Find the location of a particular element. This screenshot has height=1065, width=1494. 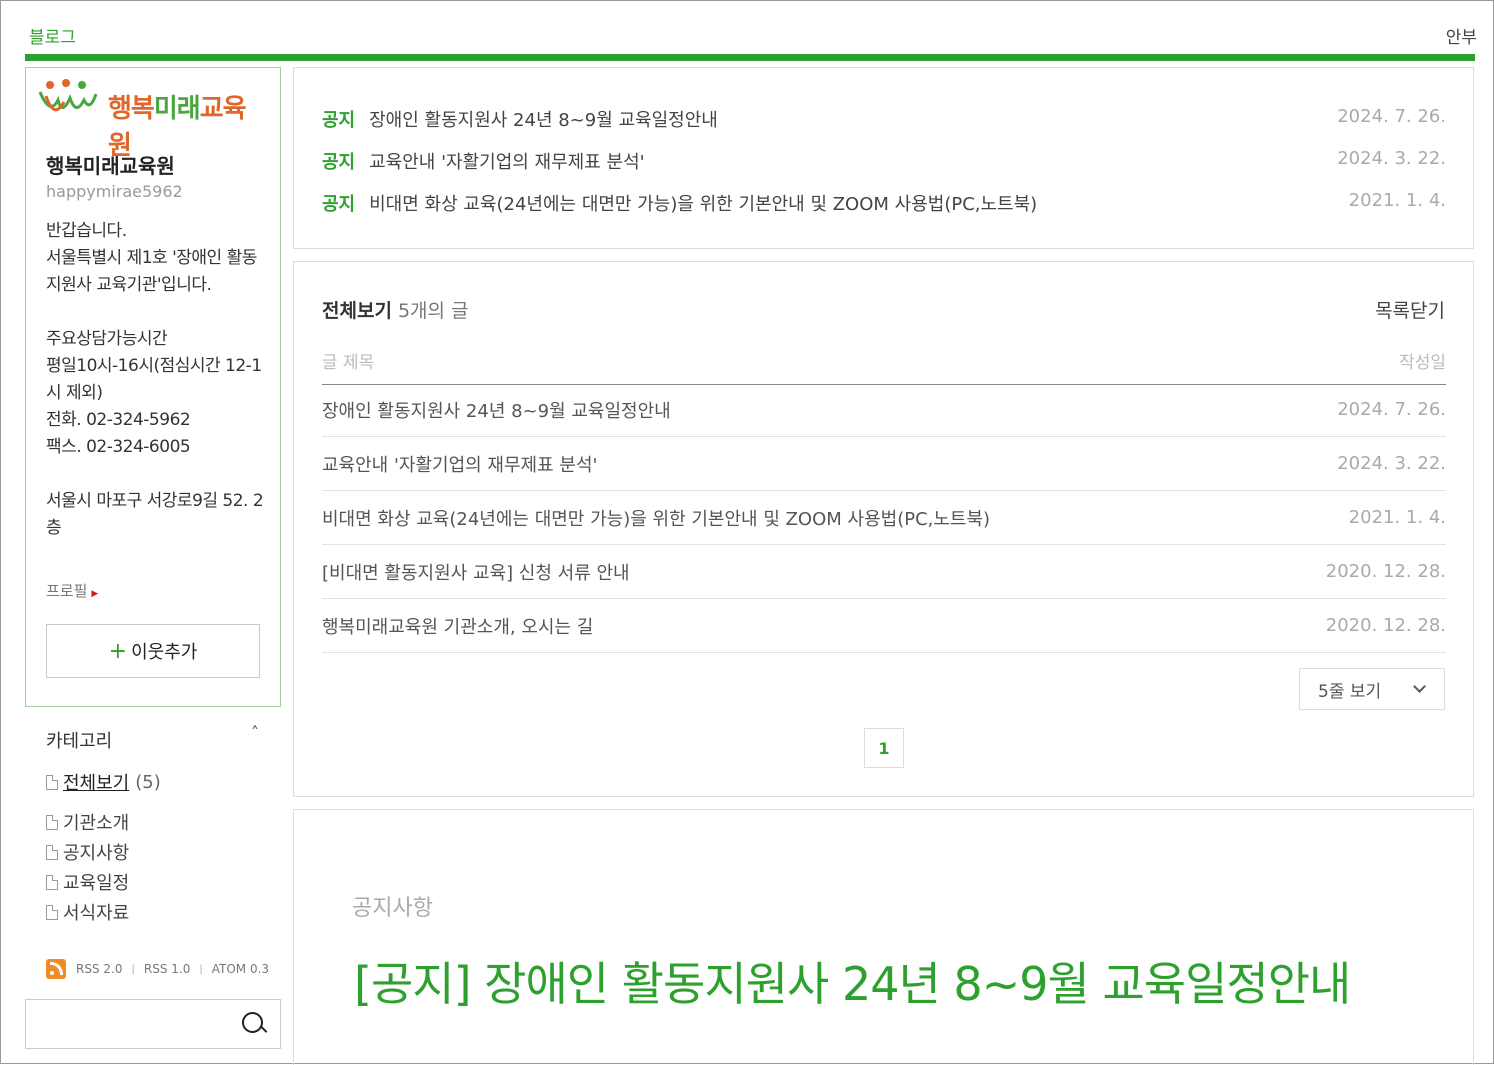

plus-icon: + is located at coordinates (118, 651).